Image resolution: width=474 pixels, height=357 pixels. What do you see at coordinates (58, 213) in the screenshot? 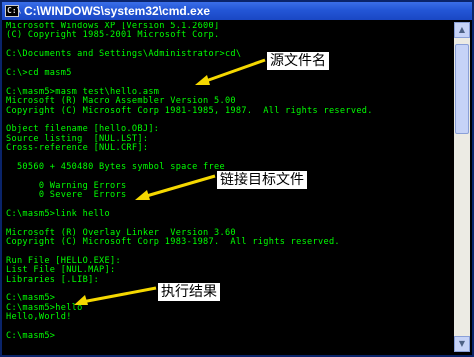
I see `console-line: C:\masm5>link hello` at bounding box center [58, 213].